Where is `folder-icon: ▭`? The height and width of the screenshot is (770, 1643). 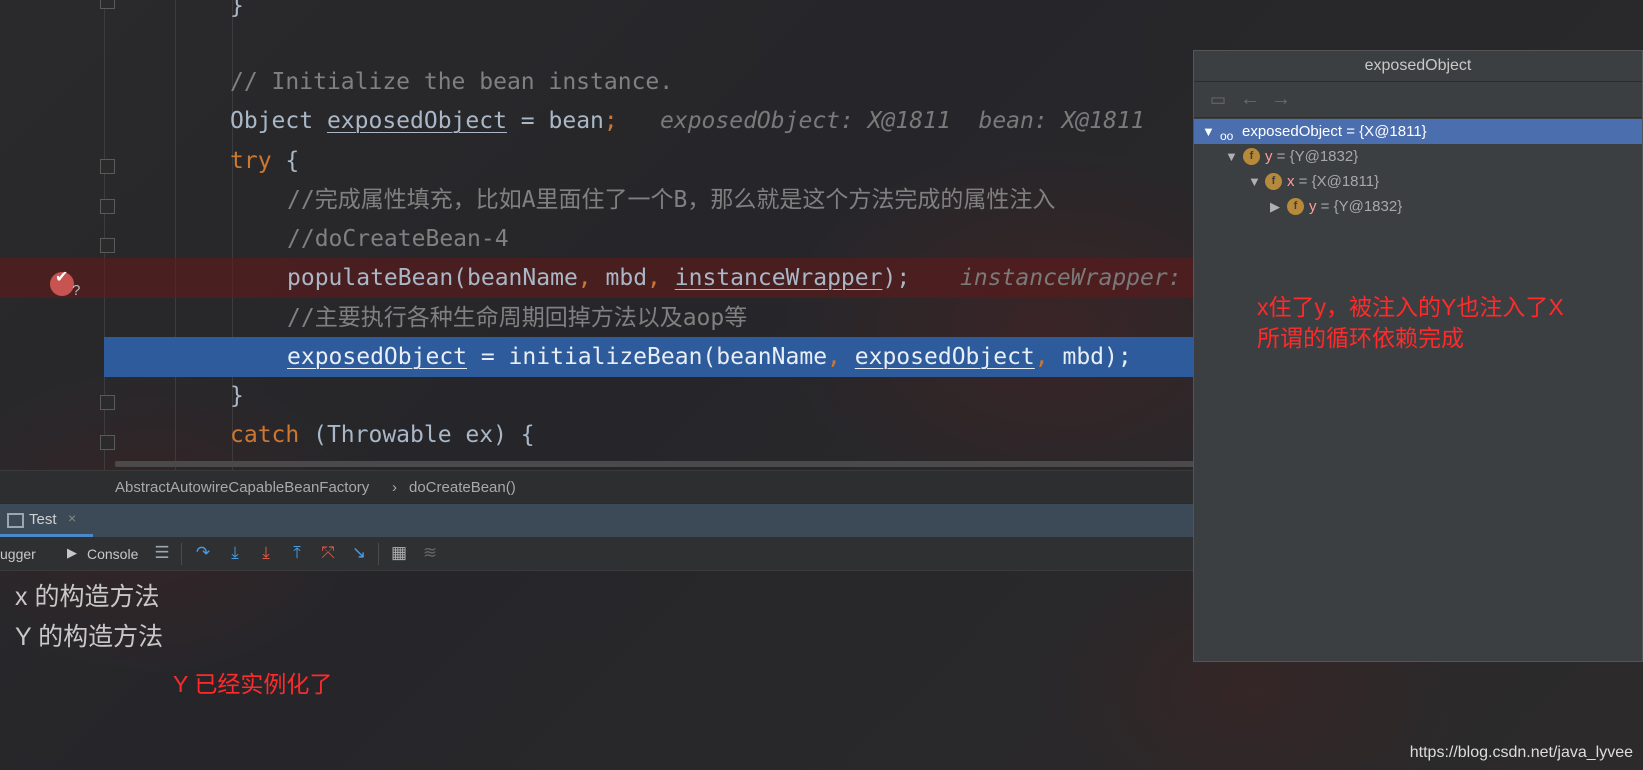 folder-icon: ▭ is located at coordinates (1218, 100).